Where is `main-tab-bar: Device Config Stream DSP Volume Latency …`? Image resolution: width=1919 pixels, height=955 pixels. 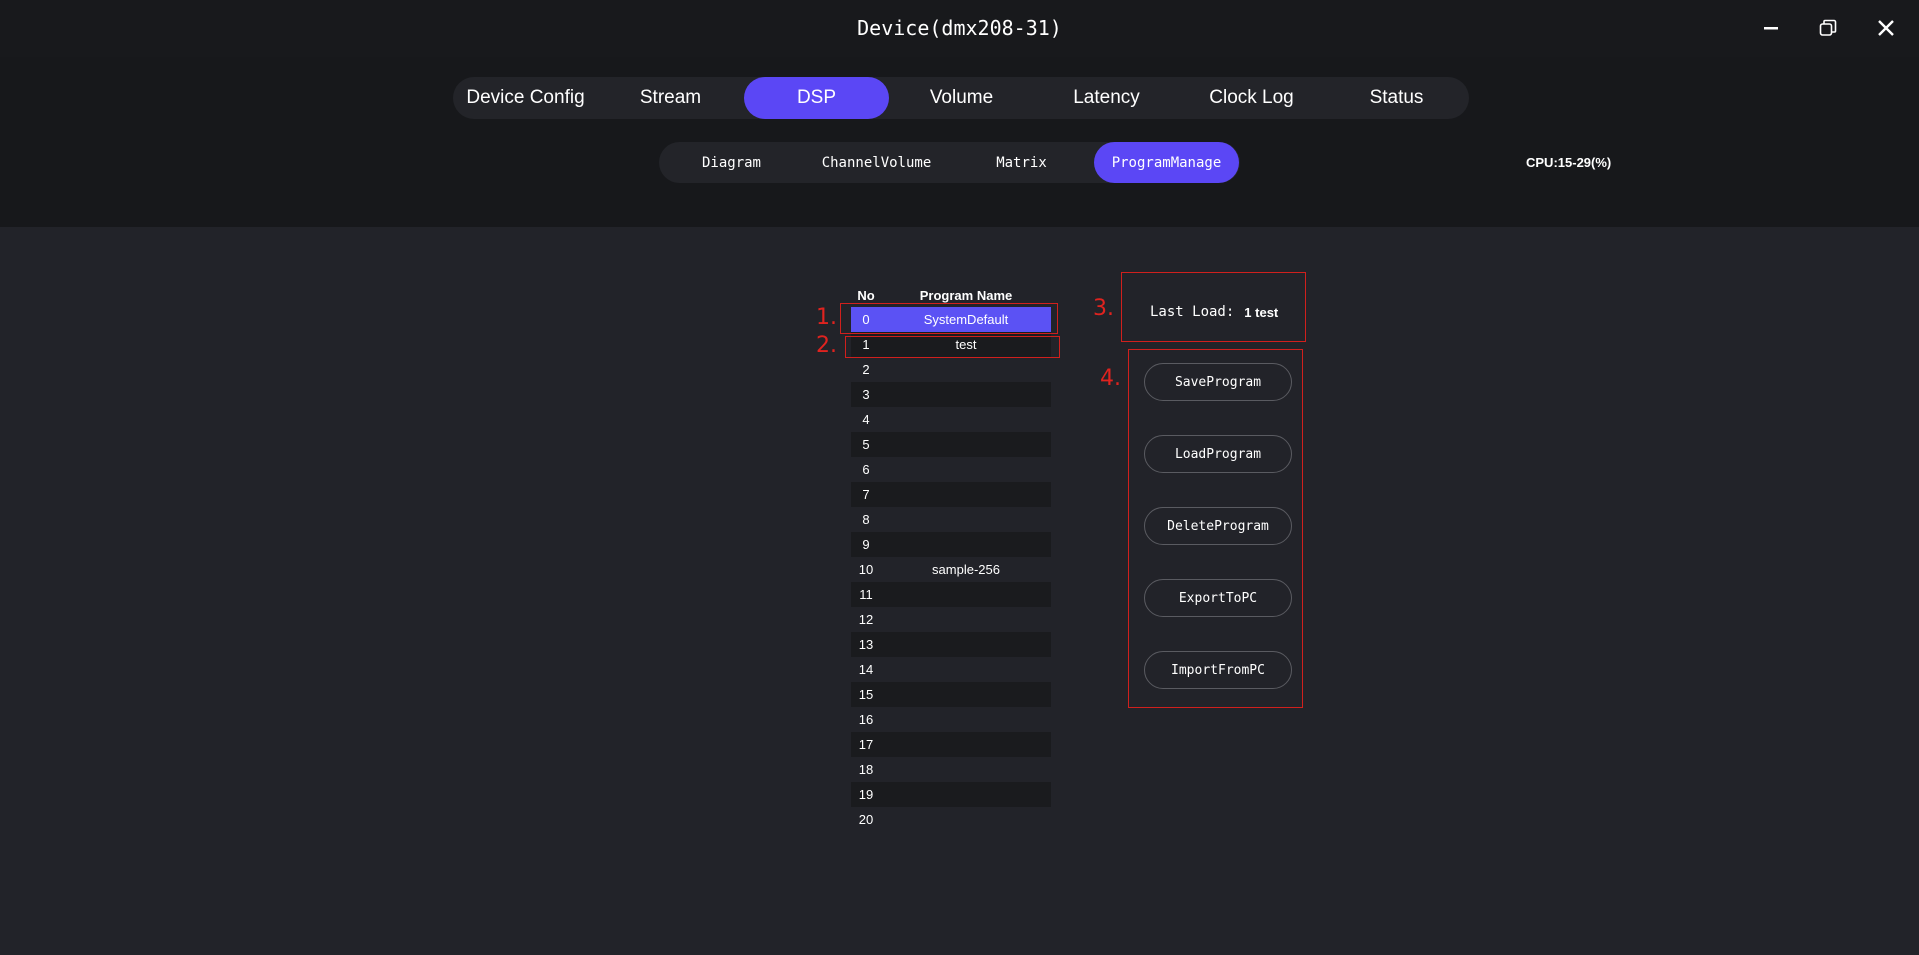 main-tab-bar: Device Config Stream DSP Volume Latency … is located at coordinates (961, 98).